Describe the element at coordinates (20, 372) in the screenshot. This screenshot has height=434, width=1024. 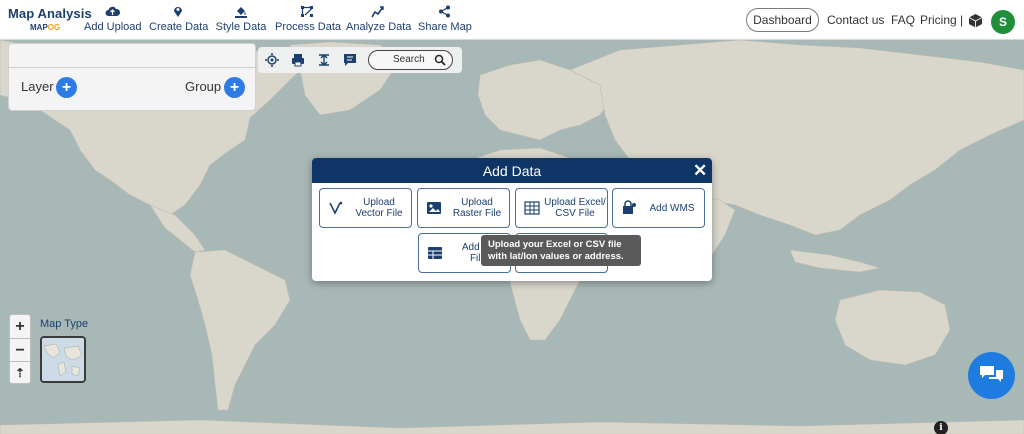
I see `reset-north-button: ⇡` at that location.